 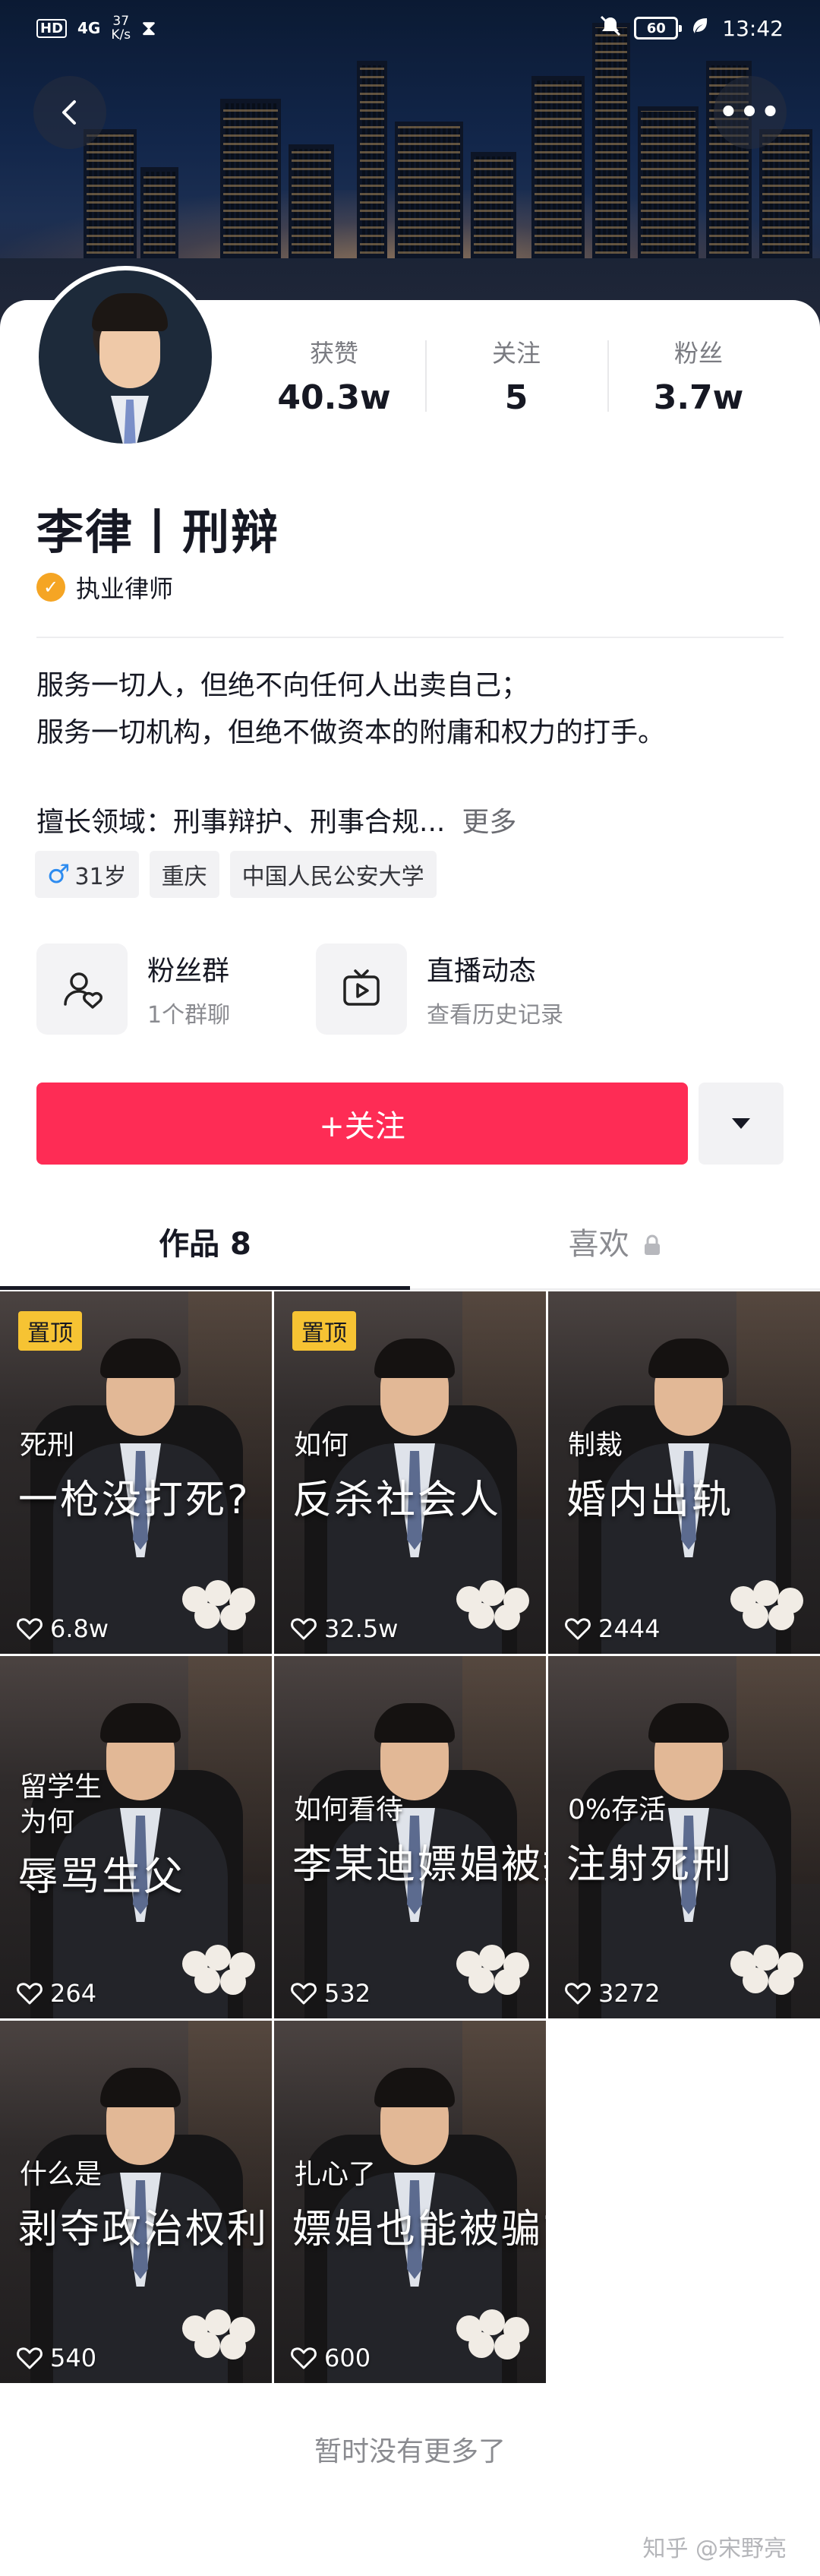 I want to click on stat-likes-received: 获赞 40.3w, so click(x=334, y=379).